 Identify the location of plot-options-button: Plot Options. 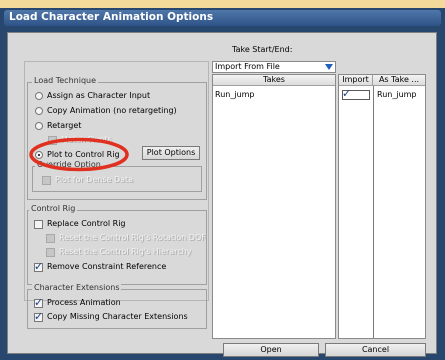
(171, 153).